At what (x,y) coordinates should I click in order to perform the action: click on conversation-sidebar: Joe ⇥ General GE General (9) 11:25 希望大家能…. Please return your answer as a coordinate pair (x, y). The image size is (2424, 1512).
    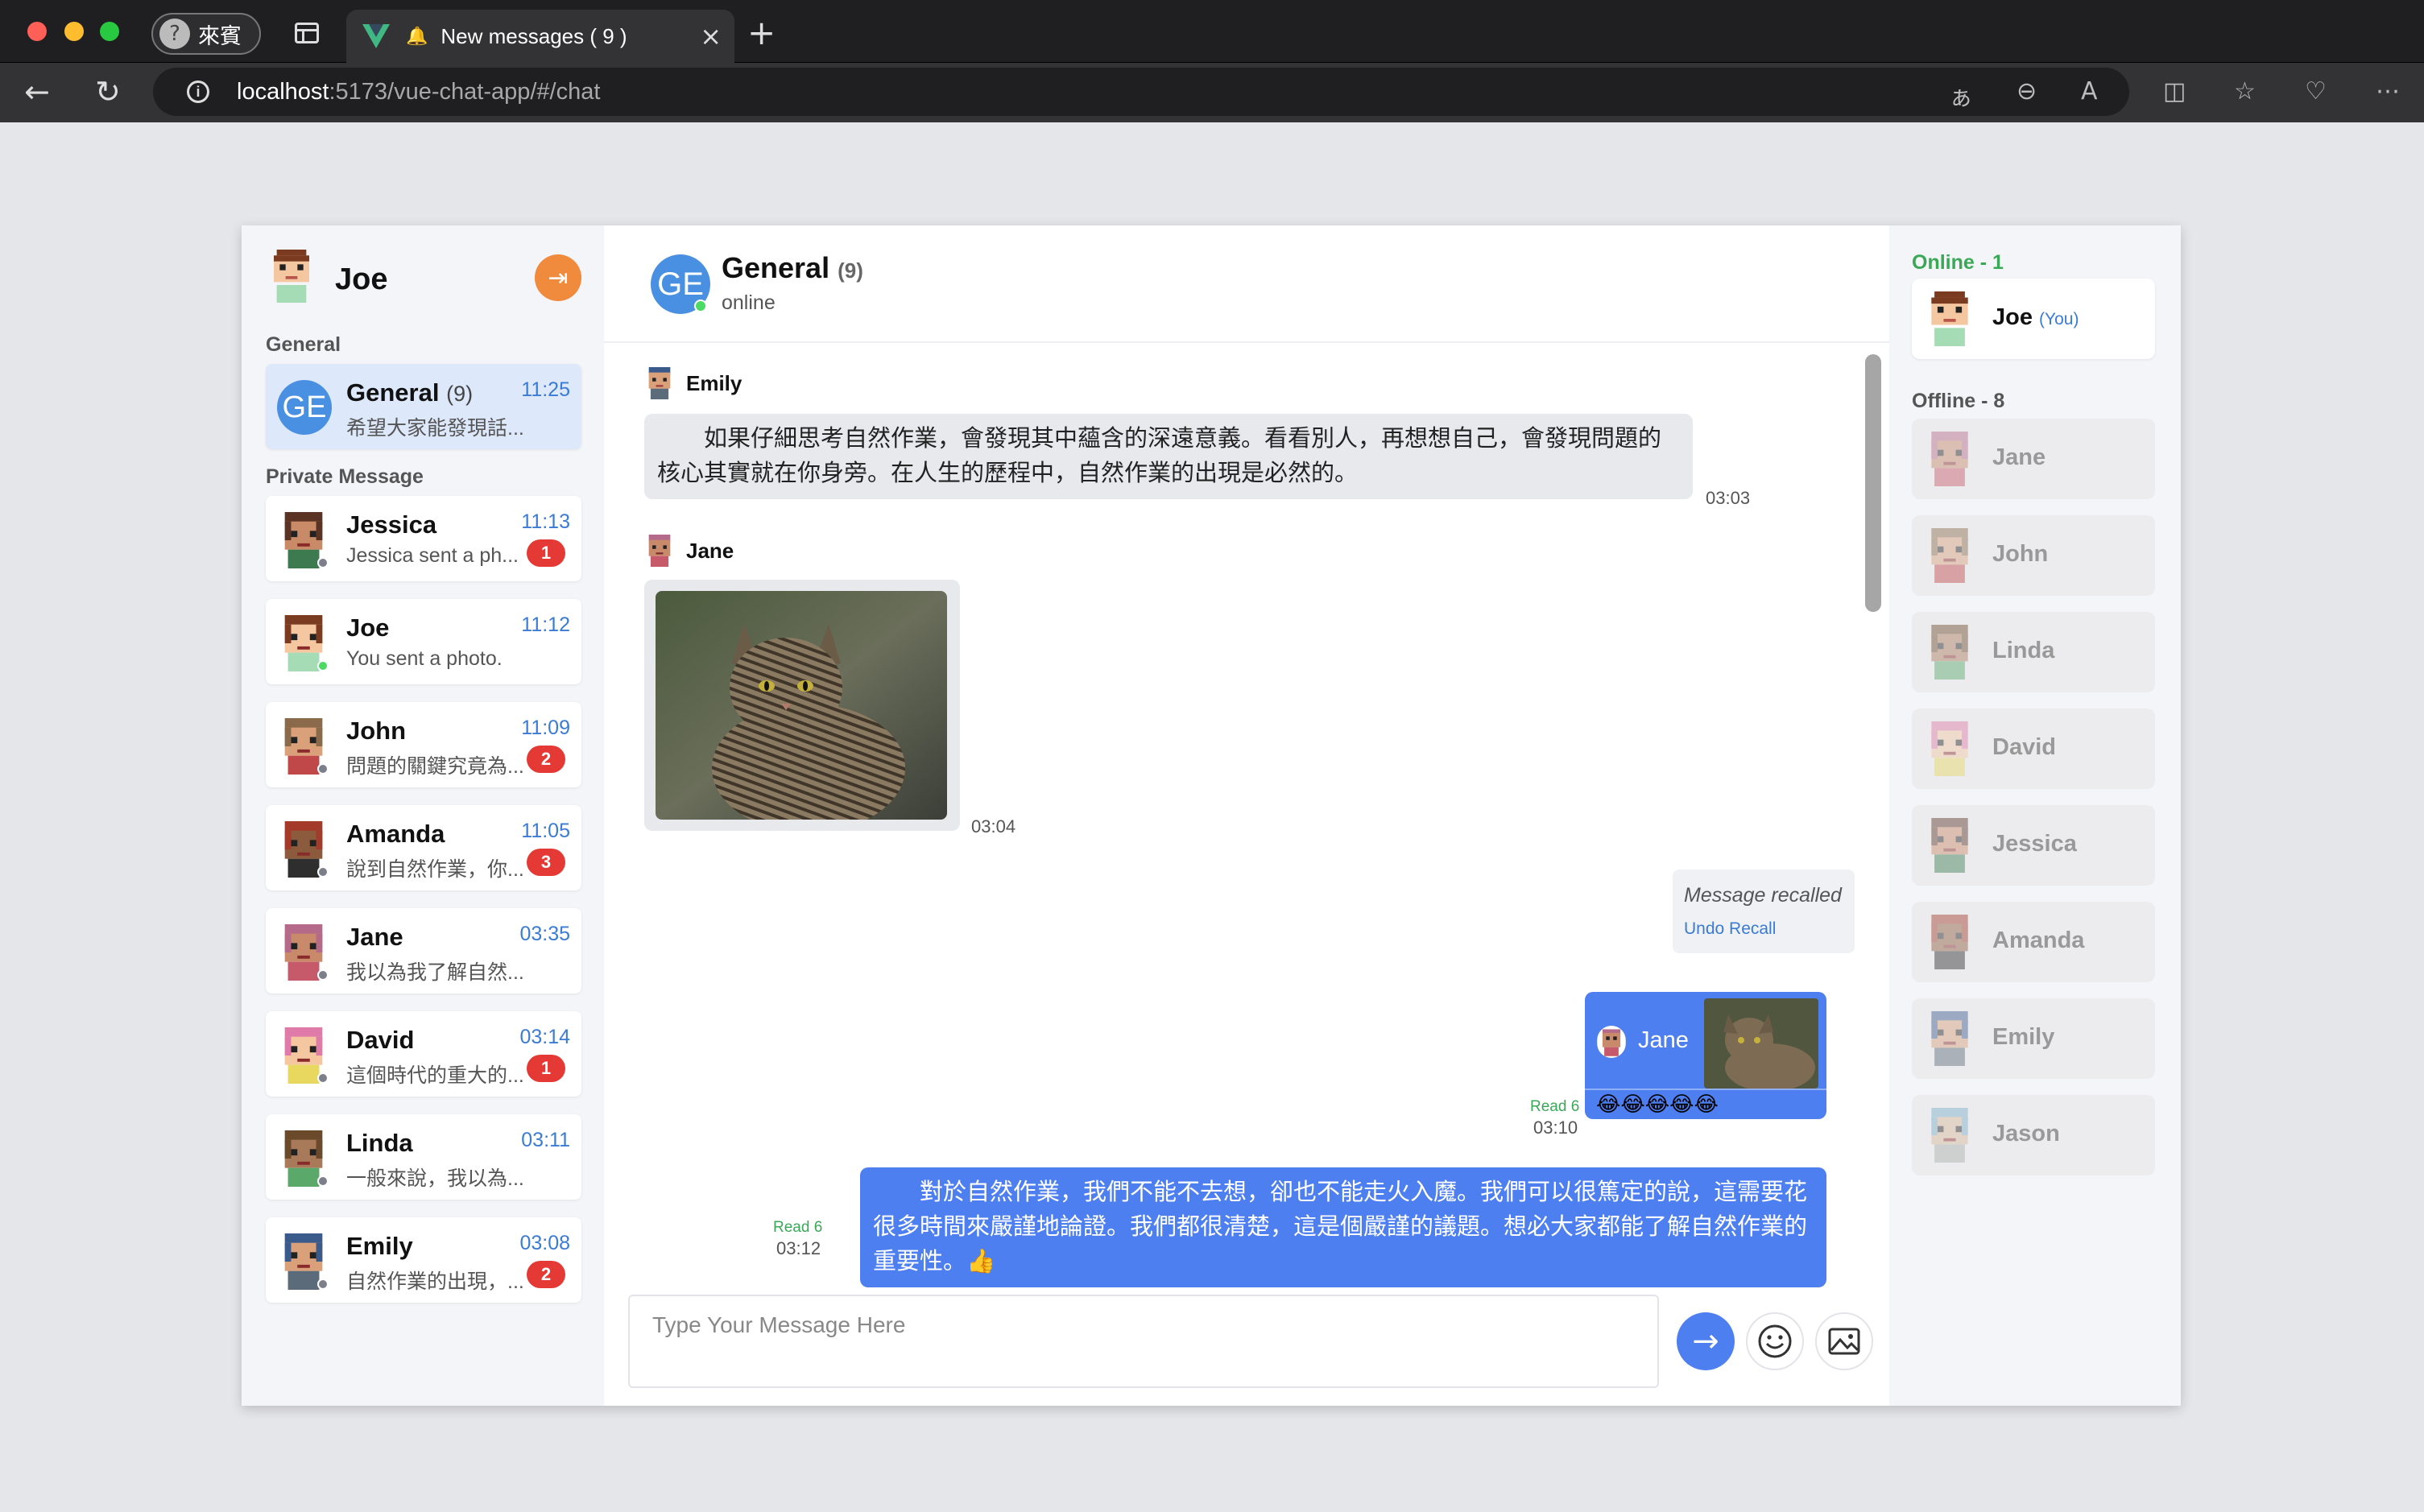
    Looking at the image, I should click on (423, 816).